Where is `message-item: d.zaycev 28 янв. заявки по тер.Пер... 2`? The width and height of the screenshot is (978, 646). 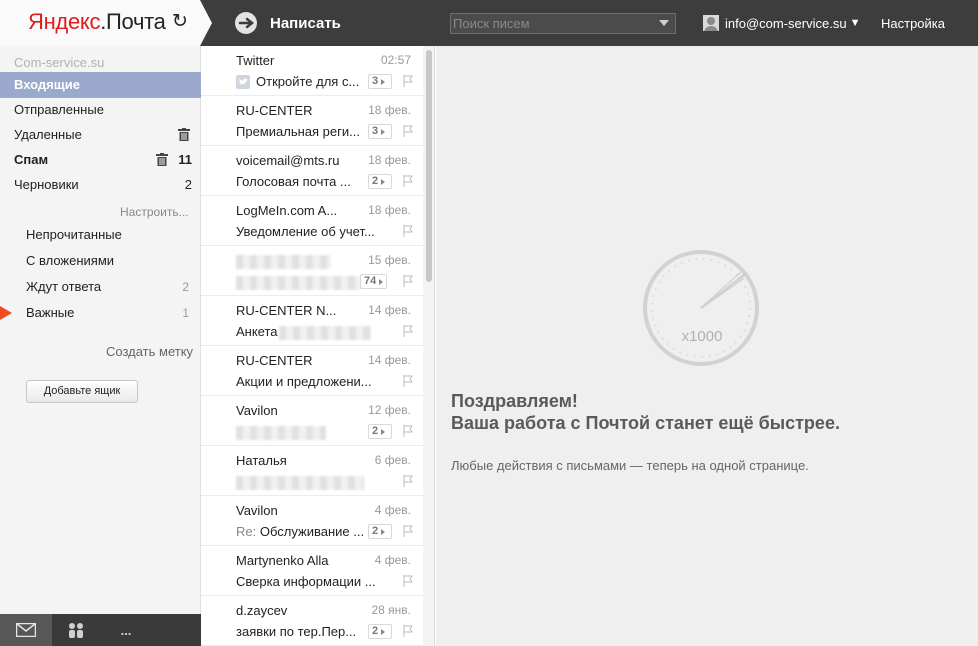
message-item: d.zaycev 28 янв. заявки по тер.Пер... 2 is located at coordinates (312, 621).